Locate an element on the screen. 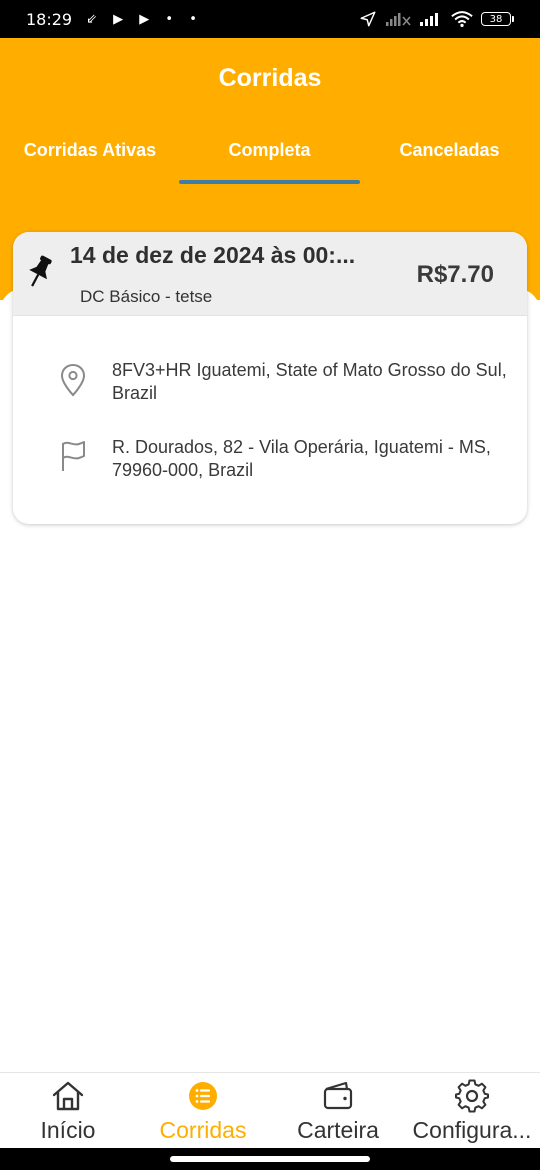 The width and height of the screenshot is (540, 1170). nav-label-carteira: Carteira is located at coordinates (338, 1130).